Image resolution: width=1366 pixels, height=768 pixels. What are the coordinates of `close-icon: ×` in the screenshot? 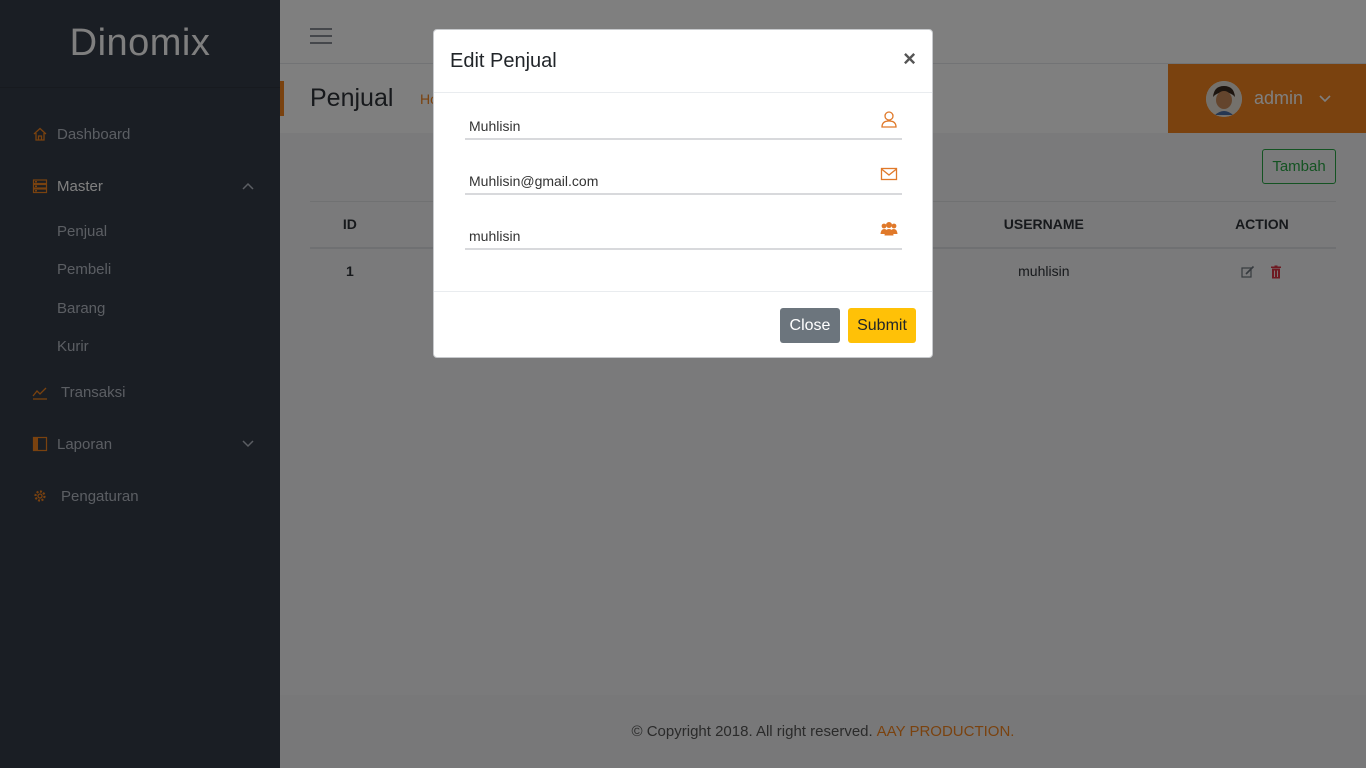 It's located at (909, 59).